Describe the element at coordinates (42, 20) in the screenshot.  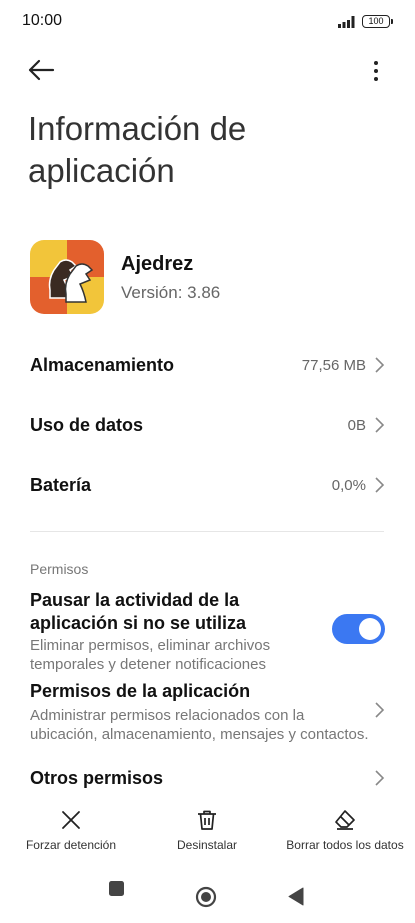
I see `status-time: 10:00` at that location.